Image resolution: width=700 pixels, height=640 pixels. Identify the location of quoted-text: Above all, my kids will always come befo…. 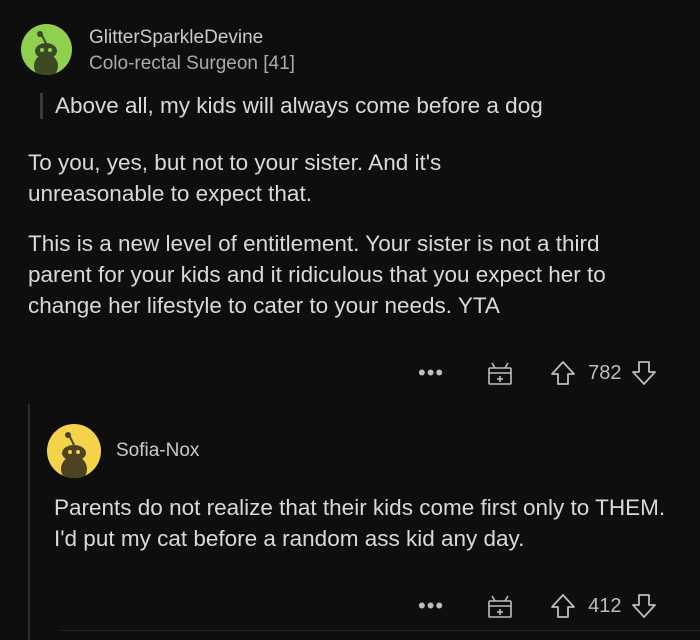
(291, 106).